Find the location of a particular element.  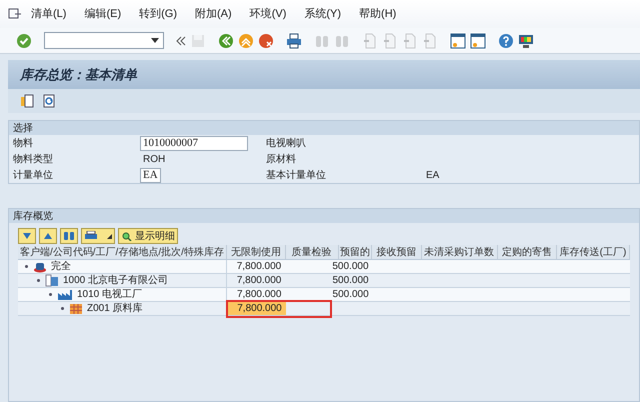

menu-item: 编辑(E) is located at coordinates (103, 14).